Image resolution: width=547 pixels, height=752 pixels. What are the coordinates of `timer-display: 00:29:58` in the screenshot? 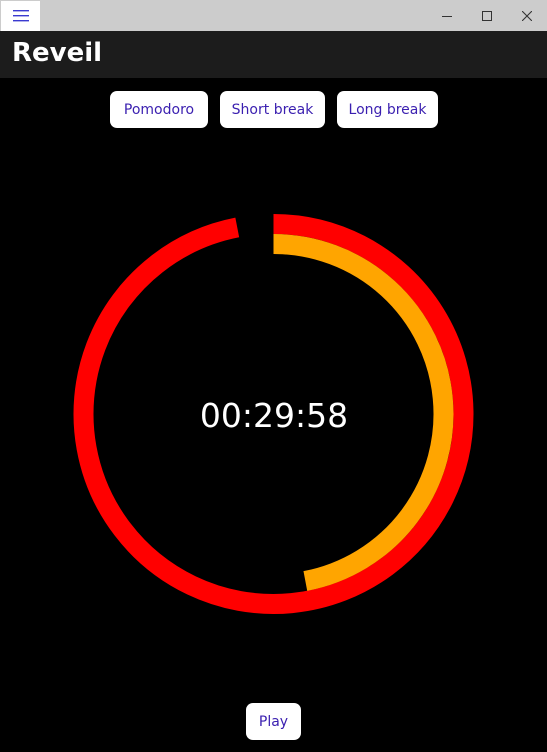 It's located at (274, 415).